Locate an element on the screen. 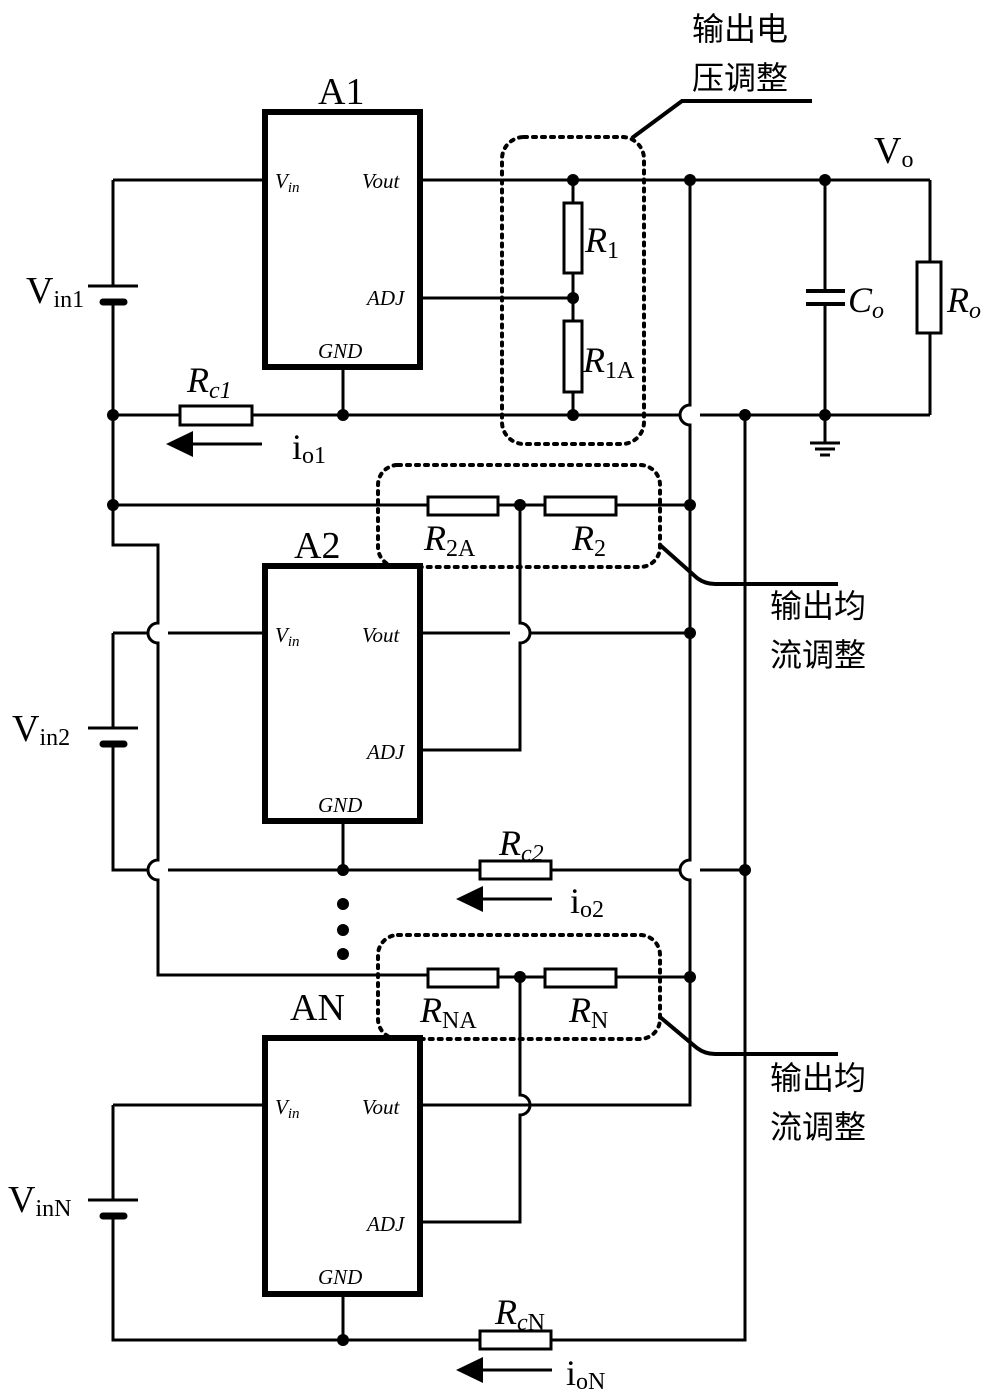 The image size is (990, 1398). vin1-label: Vin1 is located at coordinates (55, 291).